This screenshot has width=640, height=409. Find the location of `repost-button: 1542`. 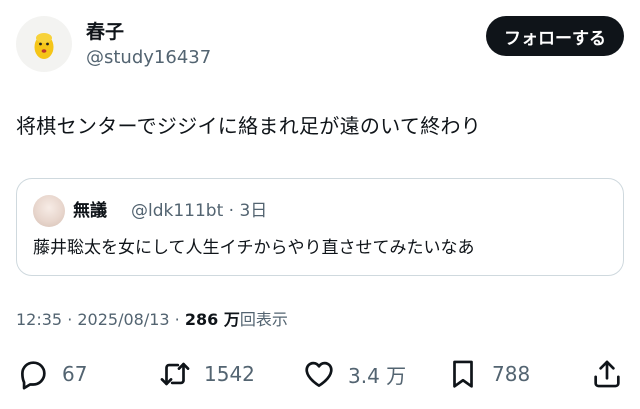

repost-button: 1542 is located at coordinates (206, 374).